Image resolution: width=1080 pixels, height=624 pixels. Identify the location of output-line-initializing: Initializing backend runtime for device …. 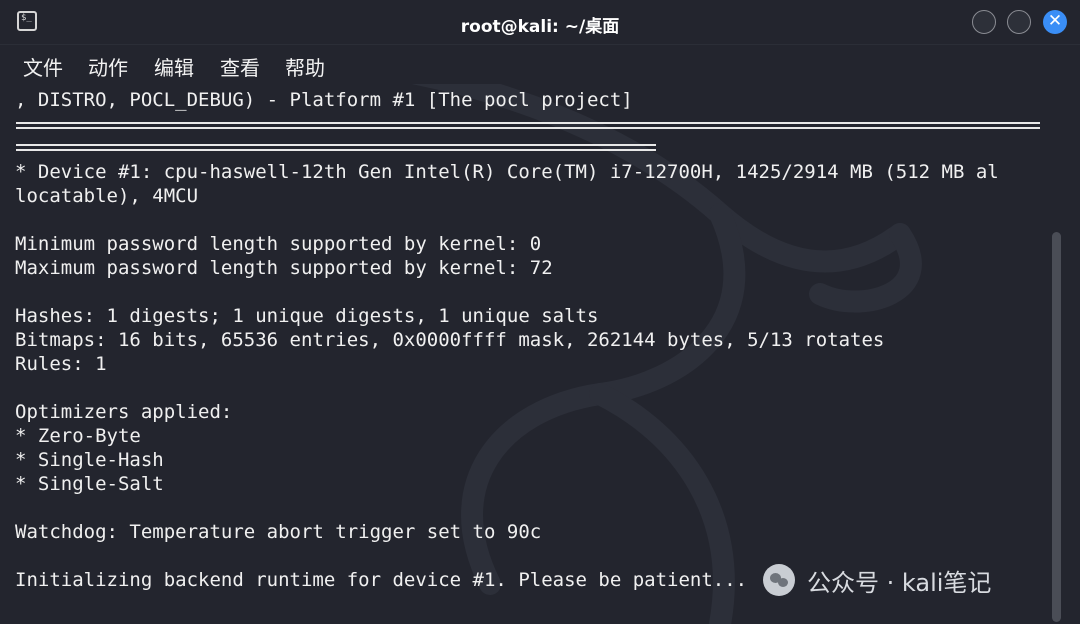
(381, 580).